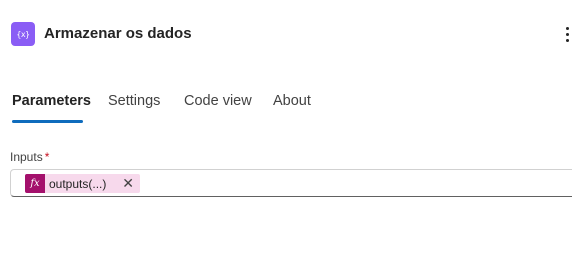 The height and width of the screenshot is (280, 572). I want to click on tab-about: About, so click(292, 106).